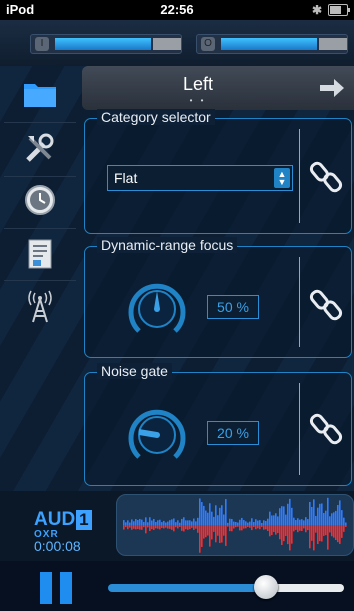 This screenshot has width=354, height=611. I want to click on dynamic-range-section: Dynamic-range focus 50 %, so click(218, 297).